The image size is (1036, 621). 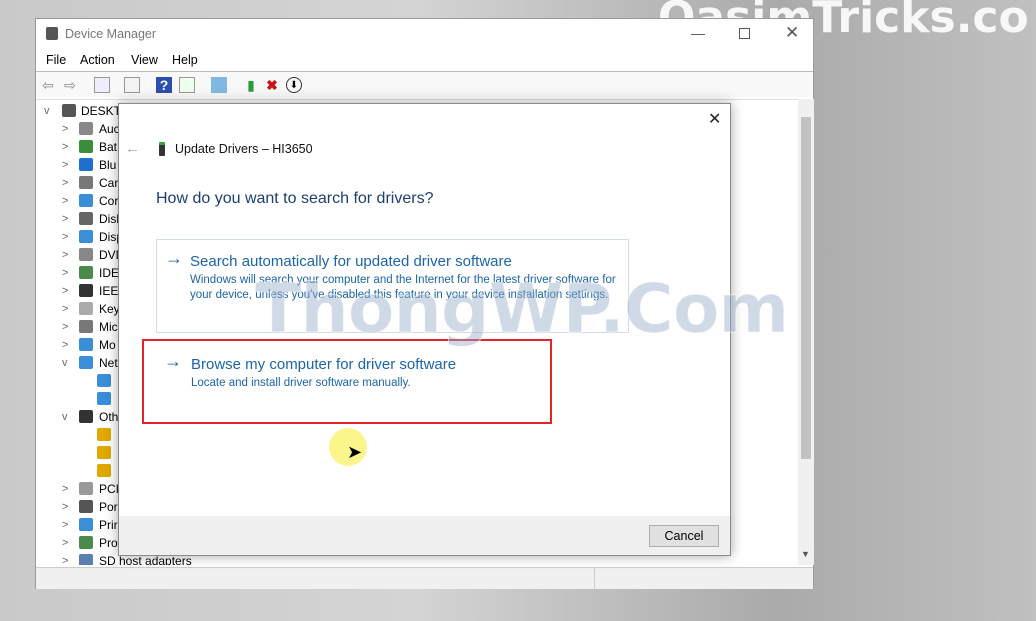 What do you see at coordinates (805, 554) in the screenshot?
I see `scroll-down-icon: ▼` at bounding box center [805, 554].